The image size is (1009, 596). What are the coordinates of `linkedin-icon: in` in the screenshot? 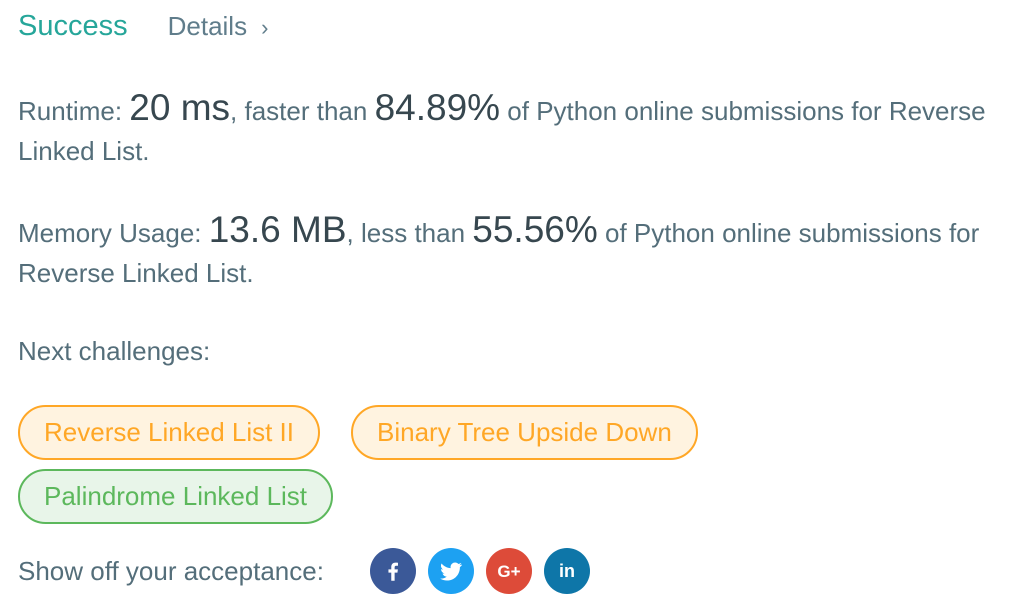 It's located at (567, 571).